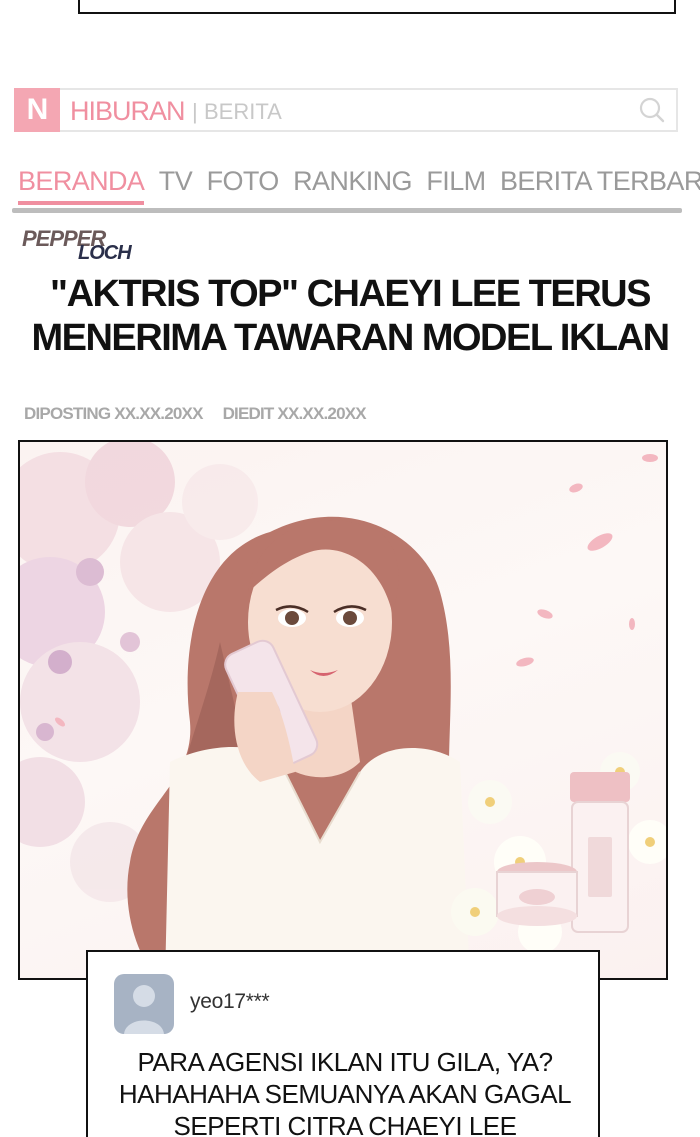  Describe the element at coordinates (113, 413) in the screenshot. I see `posted-date: DIPOSTING XX.XX.20XX` at that location.